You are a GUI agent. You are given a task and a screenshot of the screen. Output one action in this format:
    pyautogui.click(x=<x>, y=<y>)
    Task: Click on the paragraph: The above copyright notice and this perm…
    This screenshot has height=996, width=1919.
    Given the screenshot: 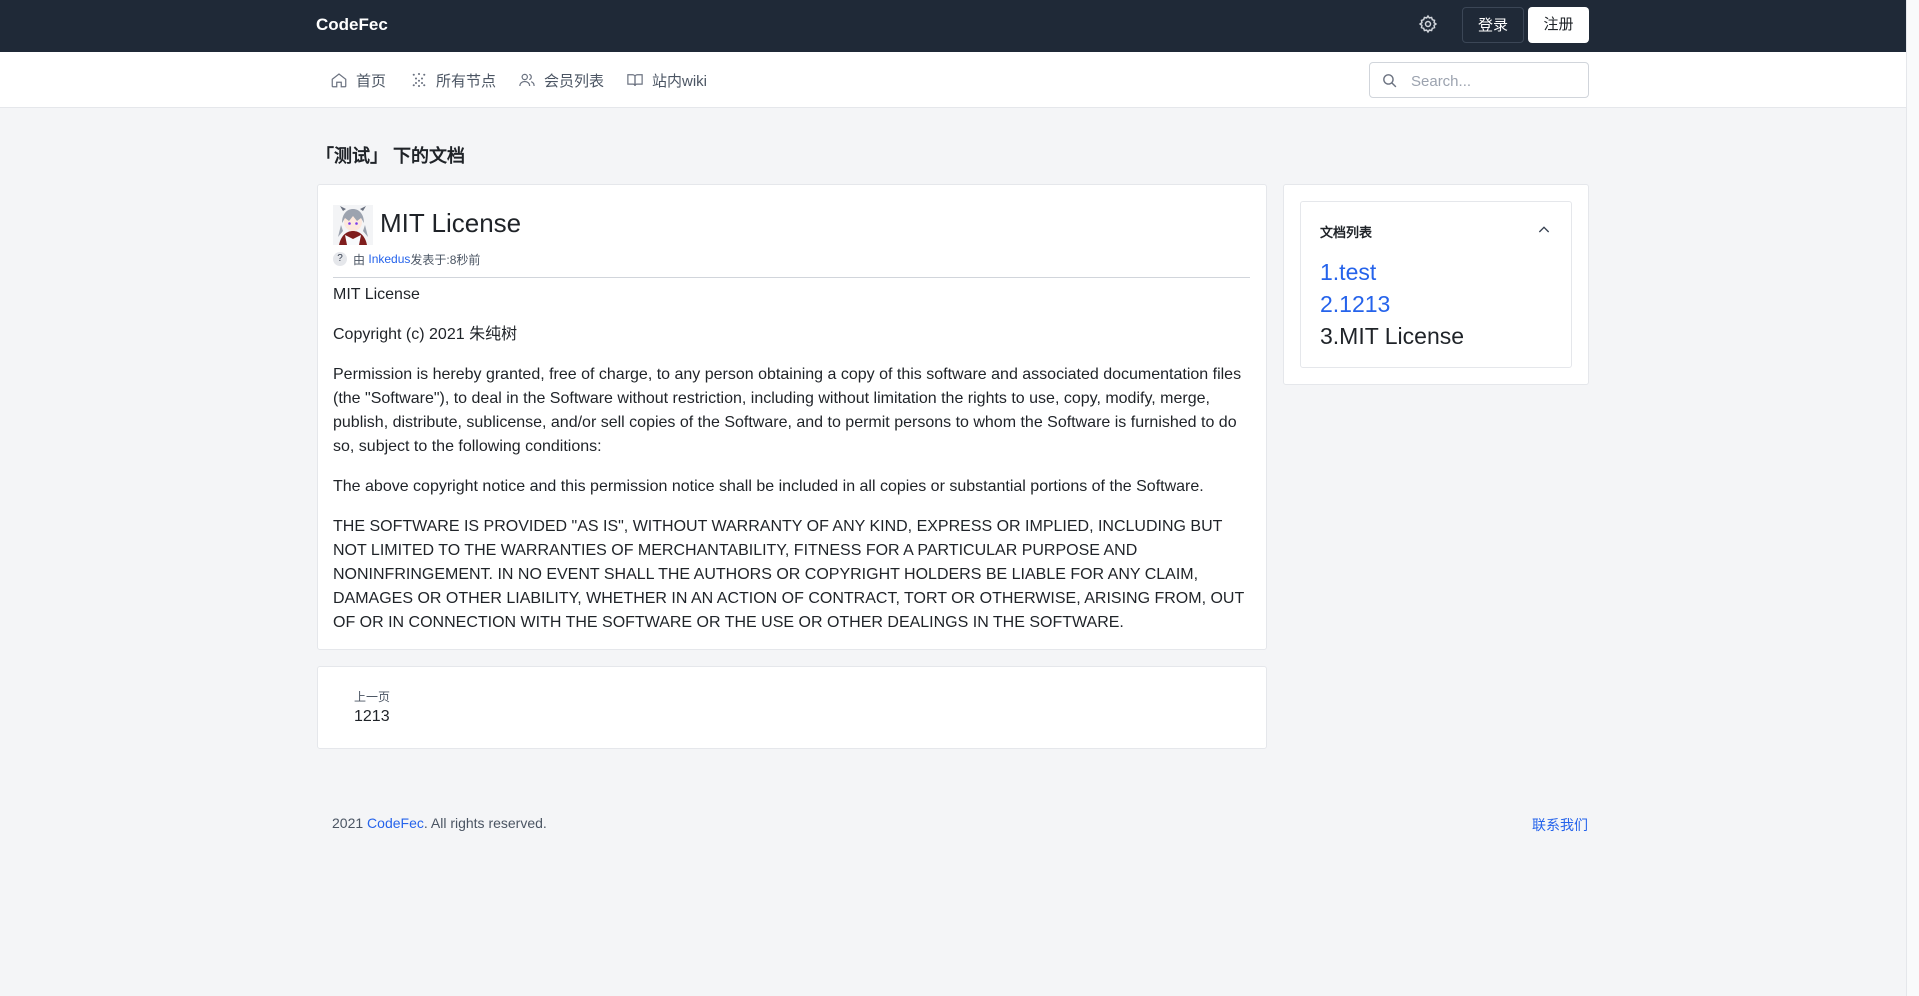 What is the action you would take?
    pyautogui.click(x=768, y=486)
    